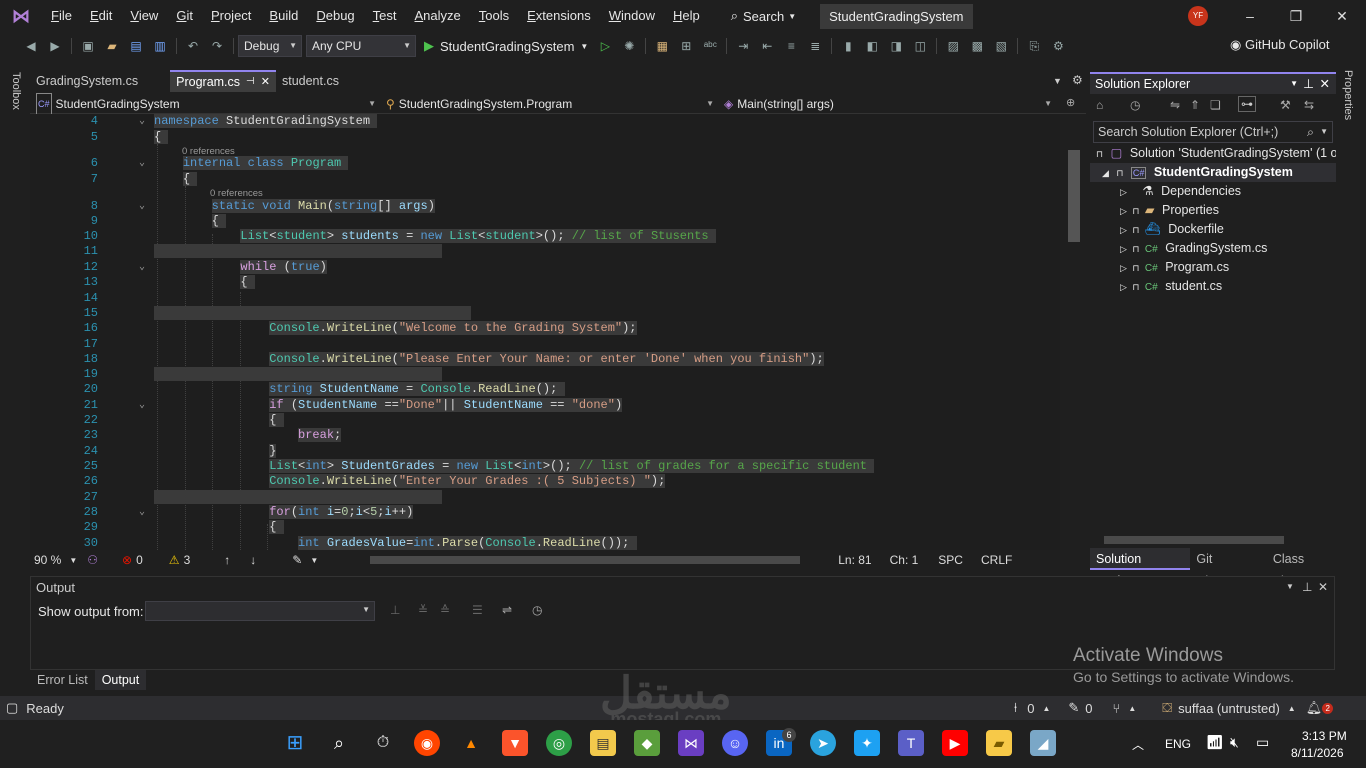  What do you see at coordinates (88, 46) in the screenshot?
I see `new-project-icon: ▣` at bounding box center [88, 46].